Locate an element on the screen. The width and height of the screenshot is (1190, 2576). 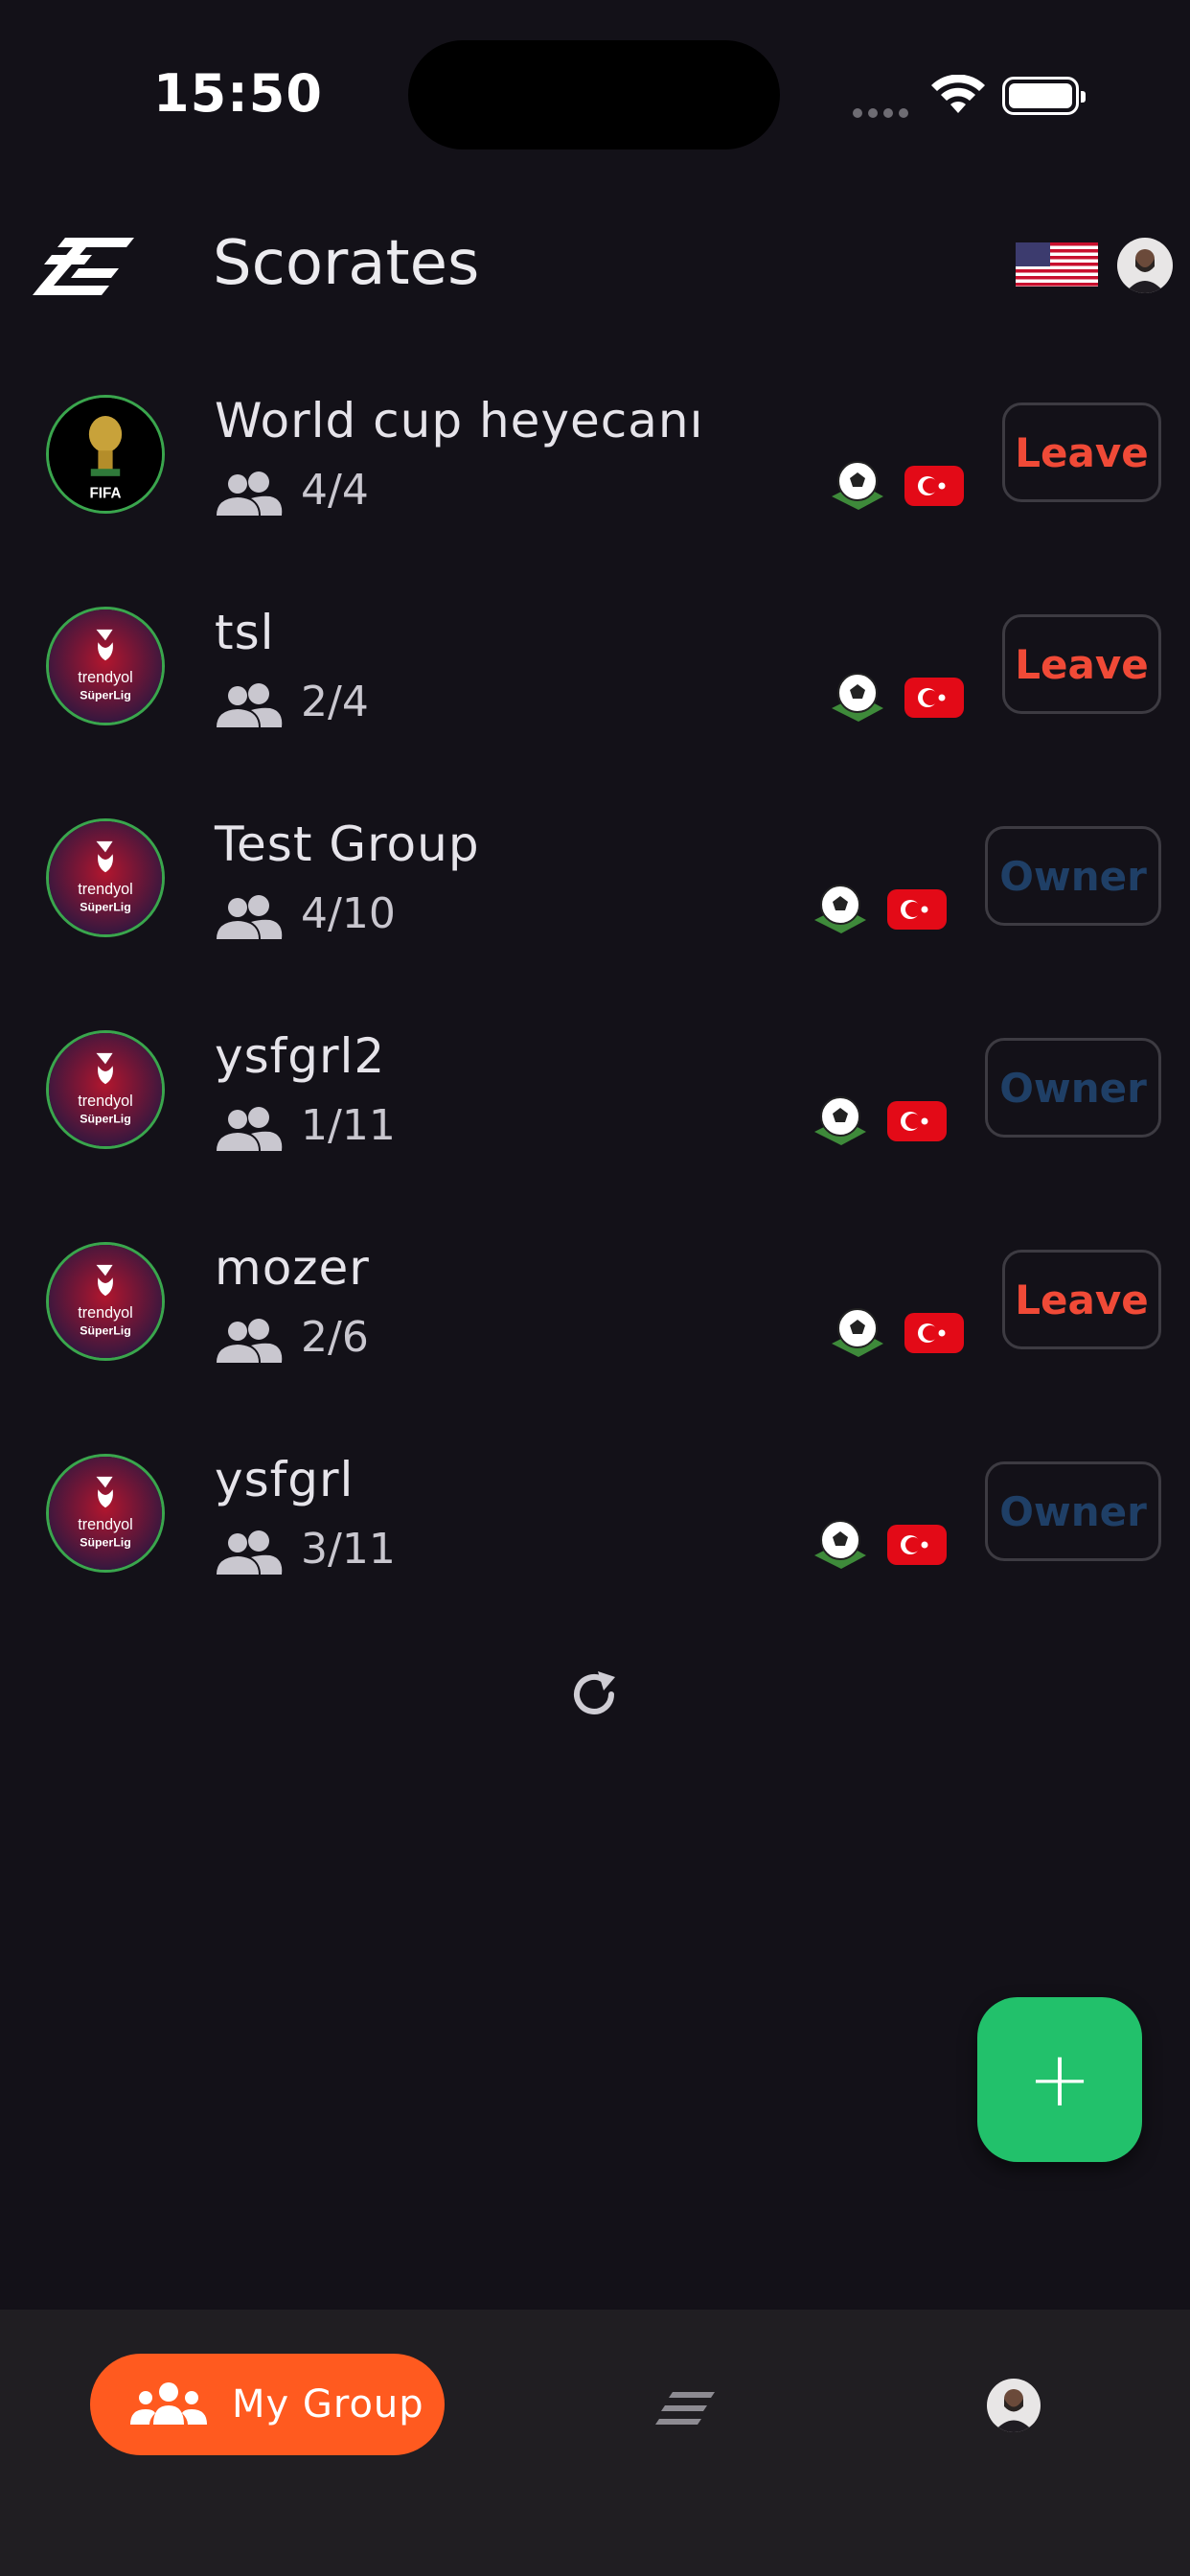
group-row: trendyol SüperLig Test Group 4/10 Owner is located at coordinates (595, 876).